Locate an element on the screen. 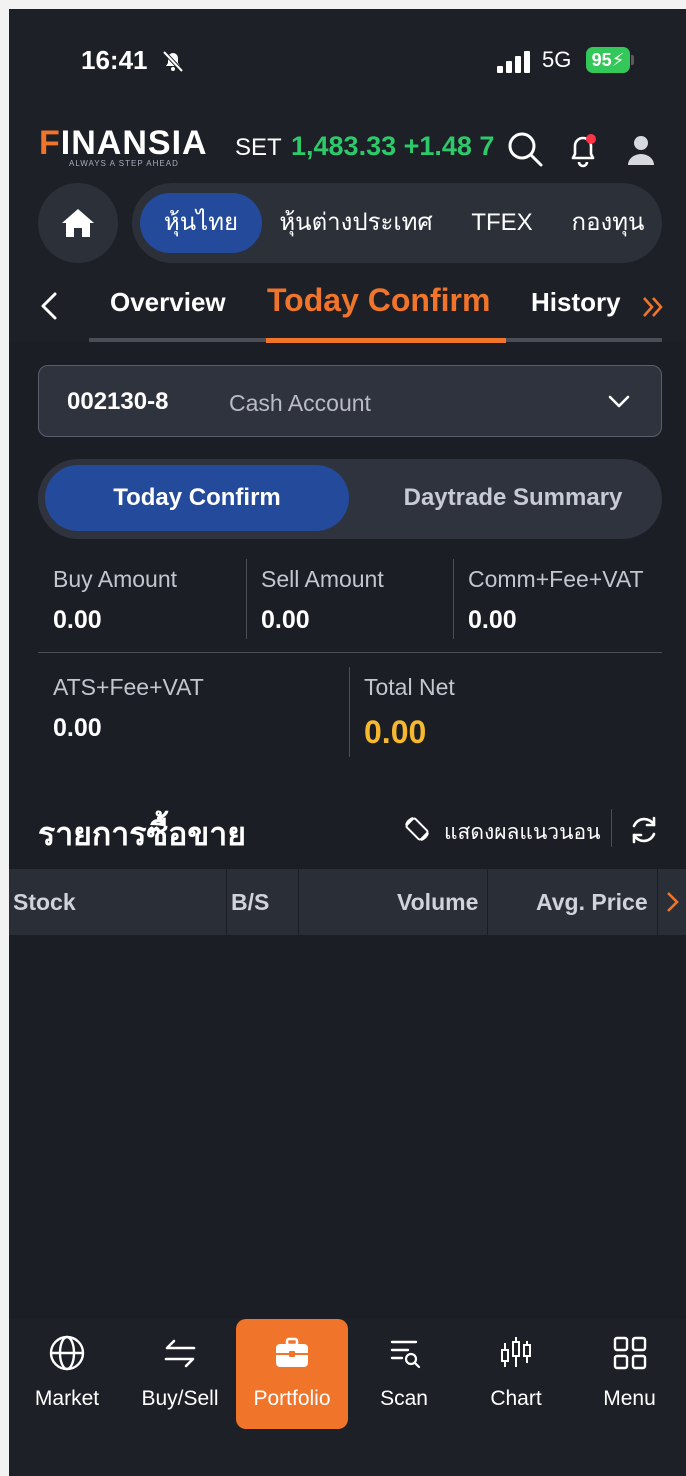 The image size is (686, 1476). network-type: 5G is located at coordinates (557, 59).